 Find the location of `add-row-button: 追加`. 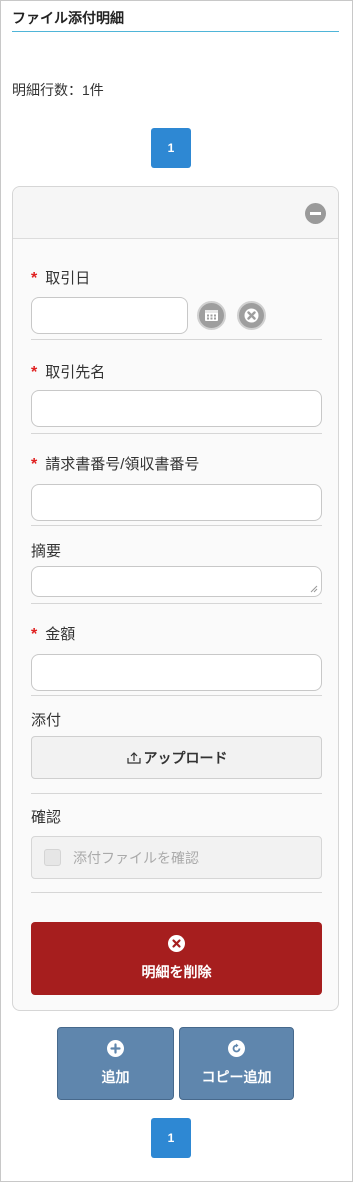

add-row-button: 追加 is located at coordinates (115, 1063).